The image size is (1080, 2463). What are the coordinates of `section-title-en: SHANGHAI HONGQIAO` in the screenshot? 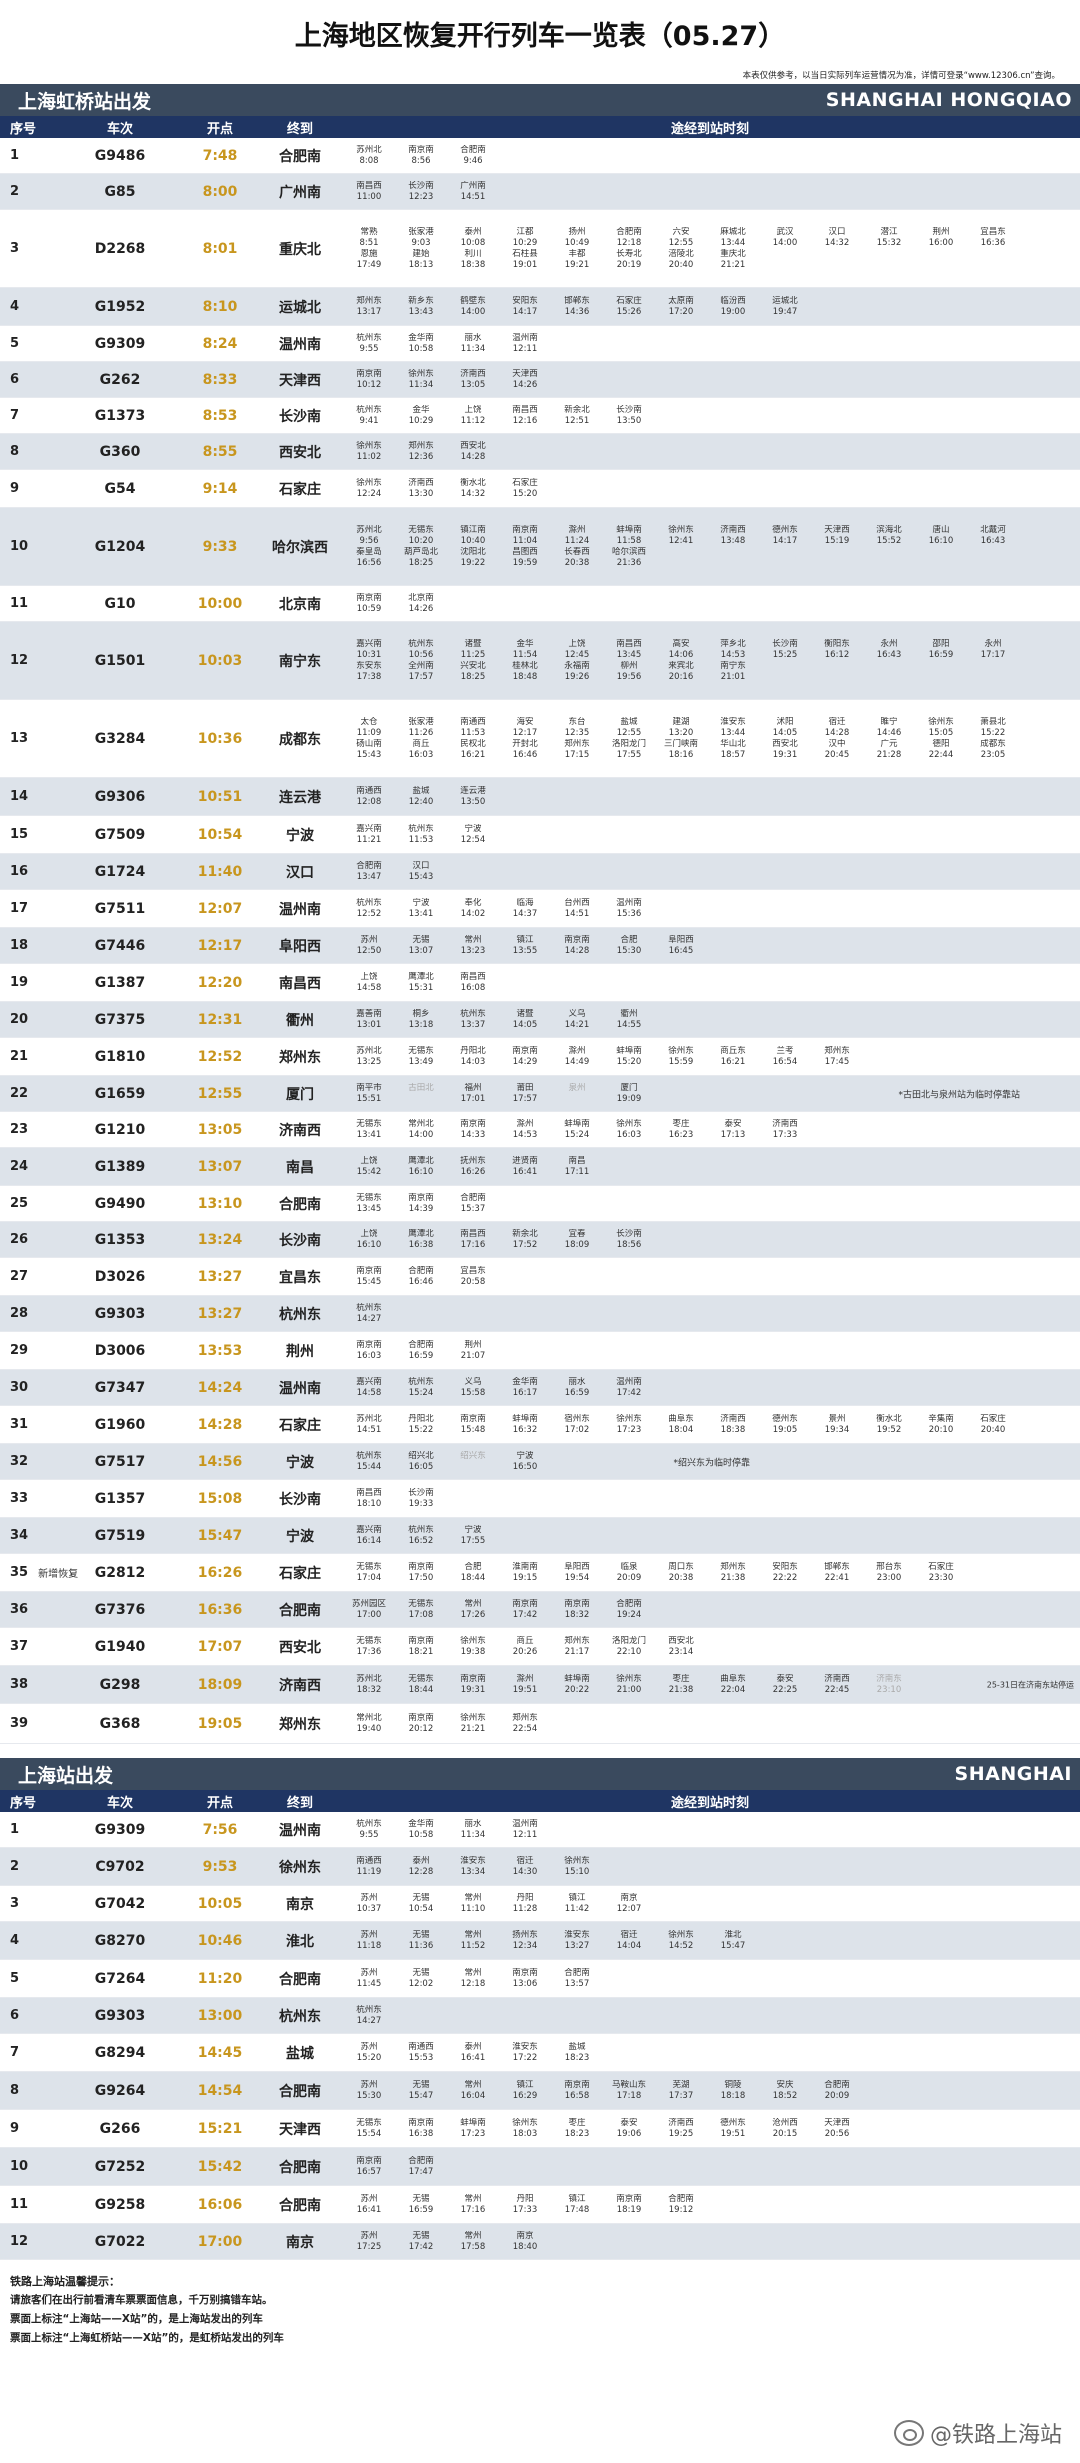 It's located at (948, 100).